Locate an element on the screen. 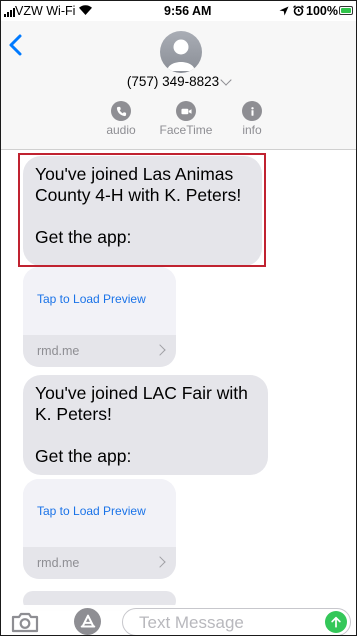  message-input is located at coordinates (224, 623).